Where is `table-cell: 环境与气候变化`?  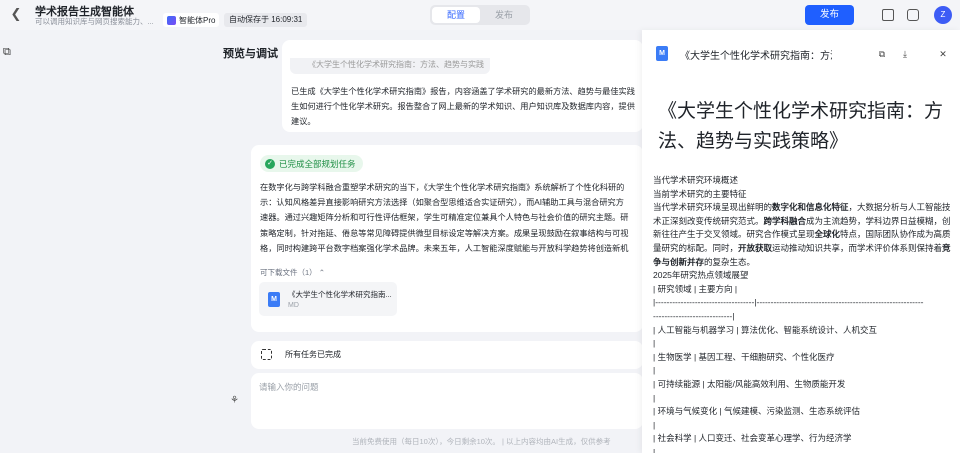 table-cell: 环境与气候变化 is located at coordinates (687, 411).